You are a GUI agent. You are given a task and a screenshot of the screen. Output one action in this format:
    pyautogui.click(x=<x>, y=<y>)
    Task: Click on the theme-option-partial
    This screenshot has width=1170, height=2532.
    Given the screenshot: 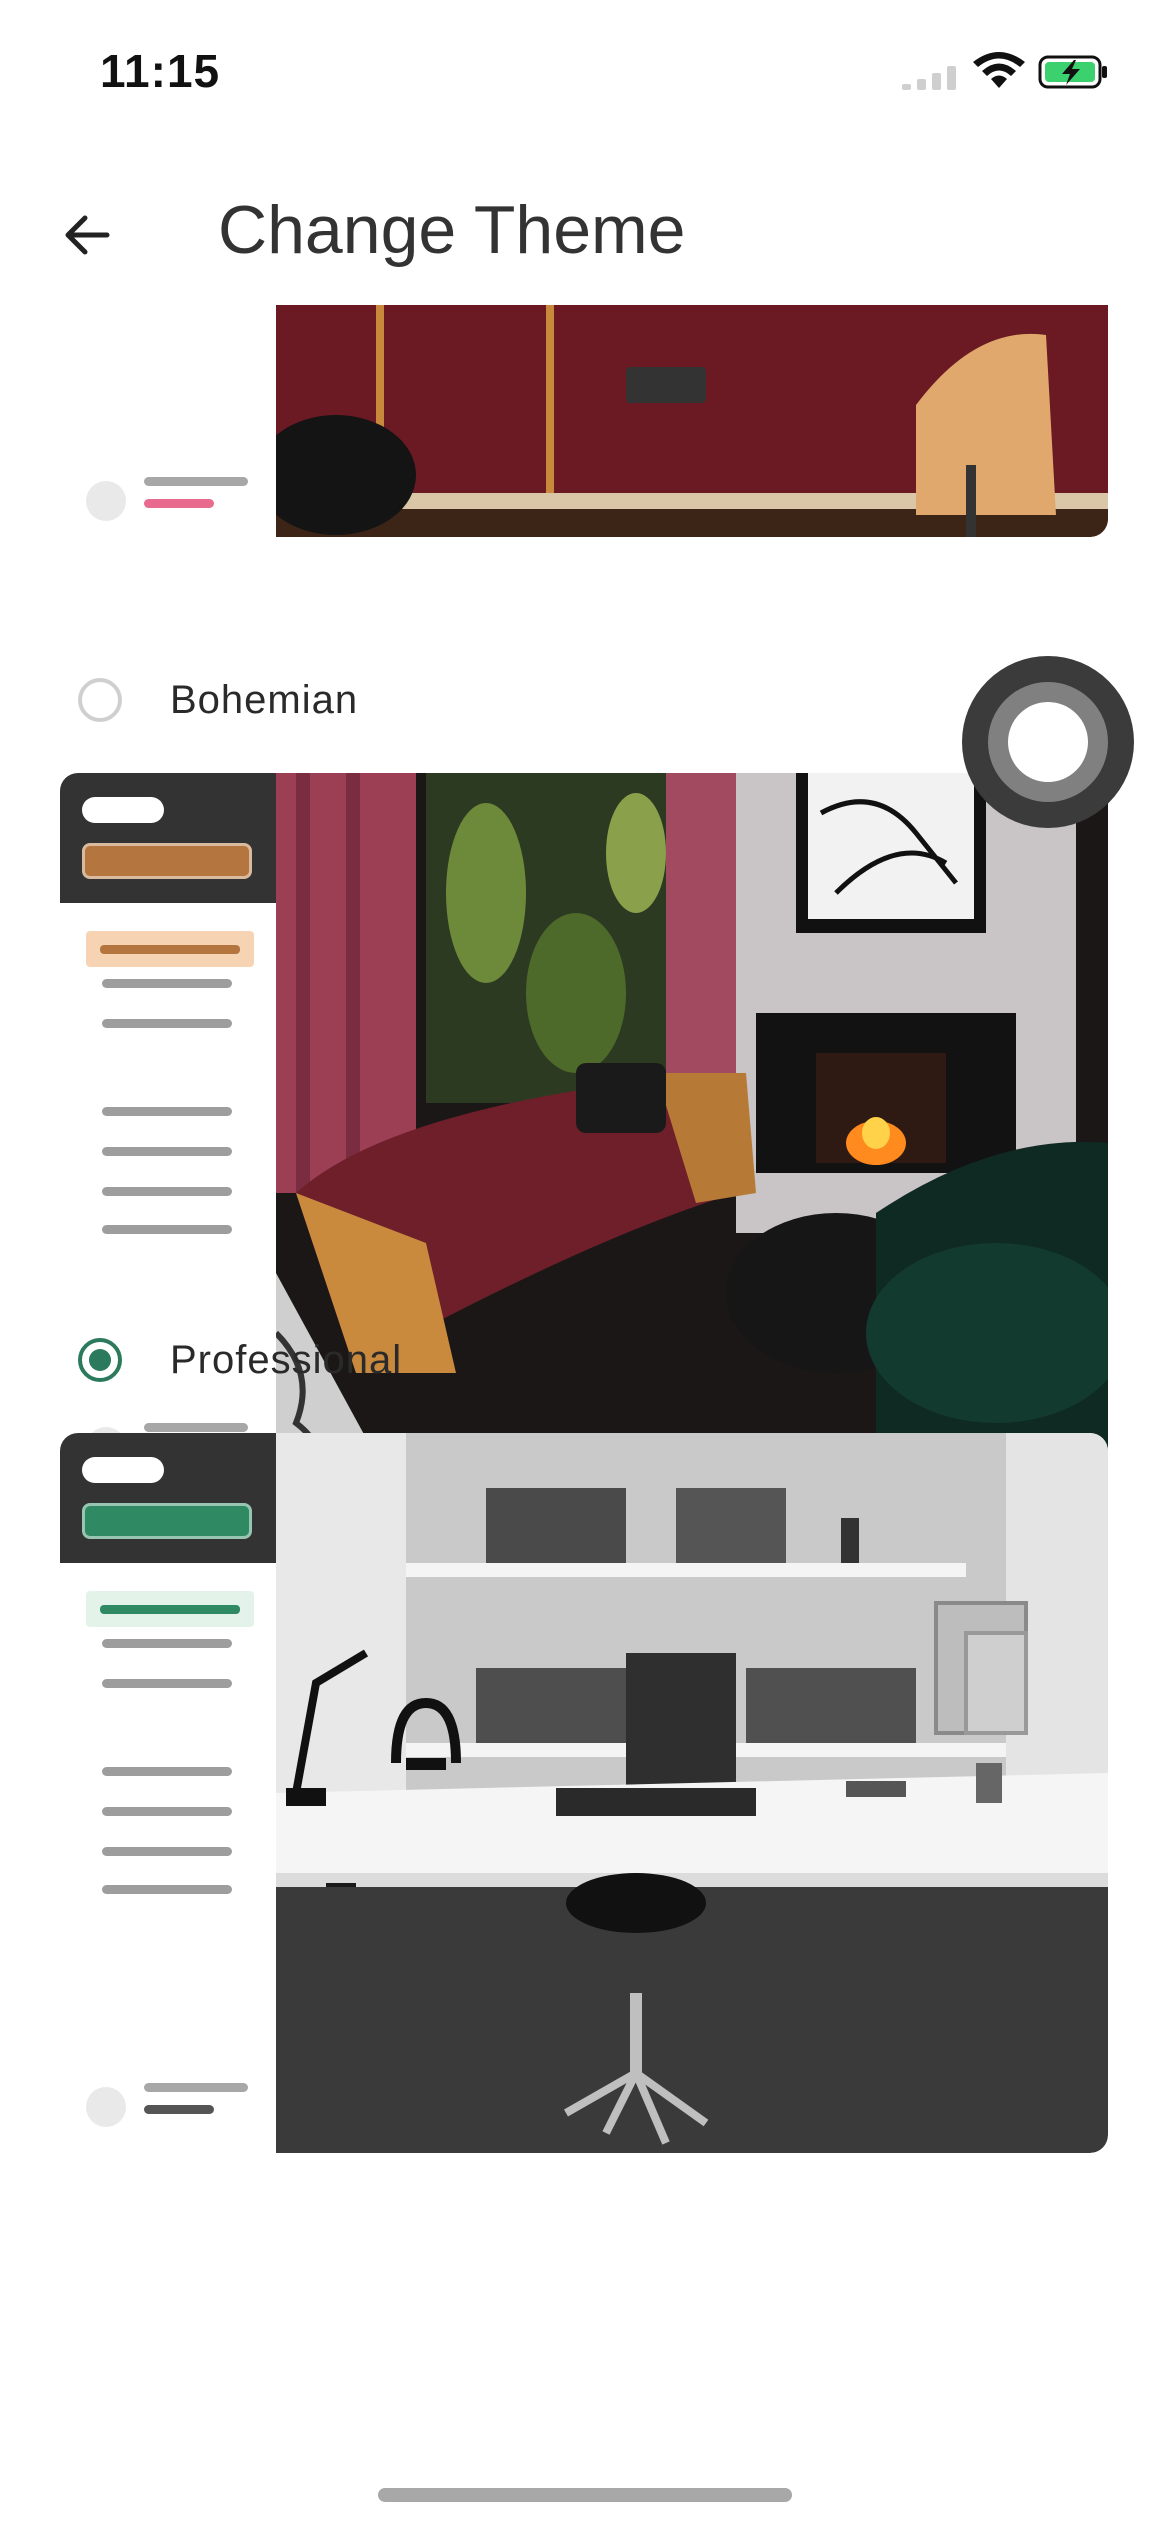 What is the action you would take?
    pyautogui.click(x=585, y=425)
    